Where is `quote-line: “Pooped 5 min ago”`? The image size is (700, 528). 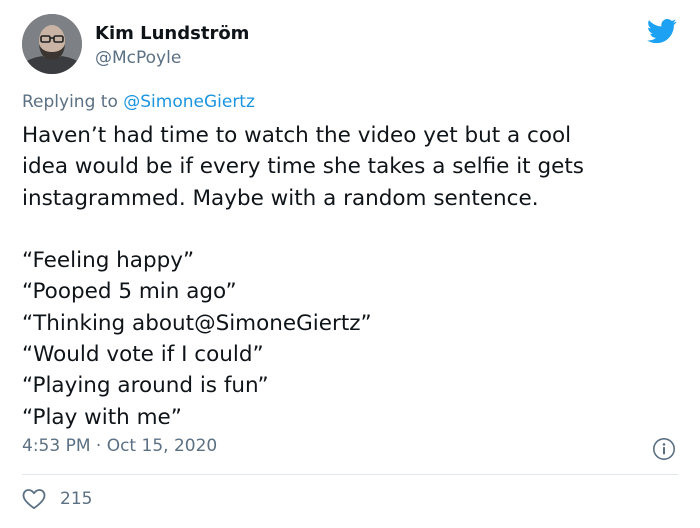 quote-line: “Pooped 5 min ago” is located at coordinates (129, 292).